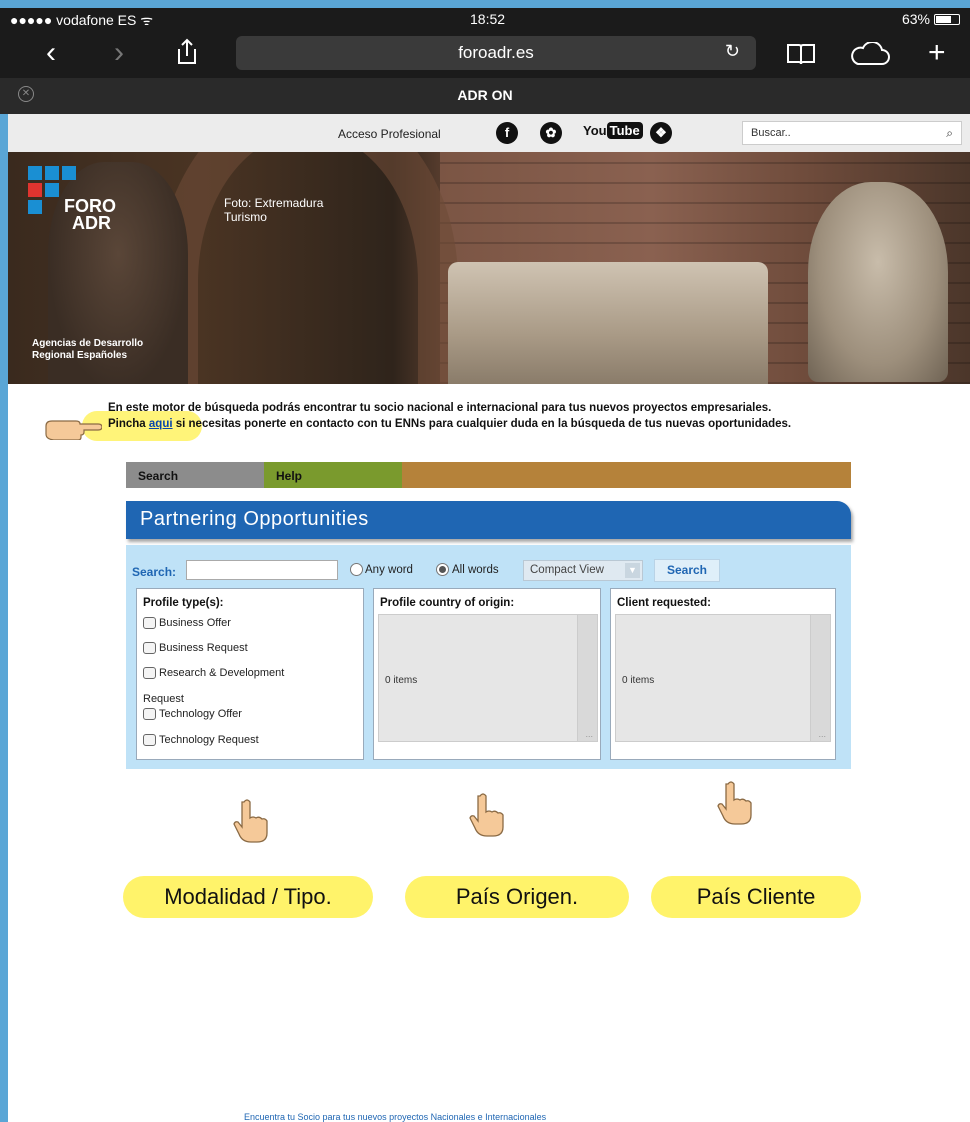 The width and height of the screenshot is (970, 1122). I want to click on aqui-link: aqui, so click(161, 424).